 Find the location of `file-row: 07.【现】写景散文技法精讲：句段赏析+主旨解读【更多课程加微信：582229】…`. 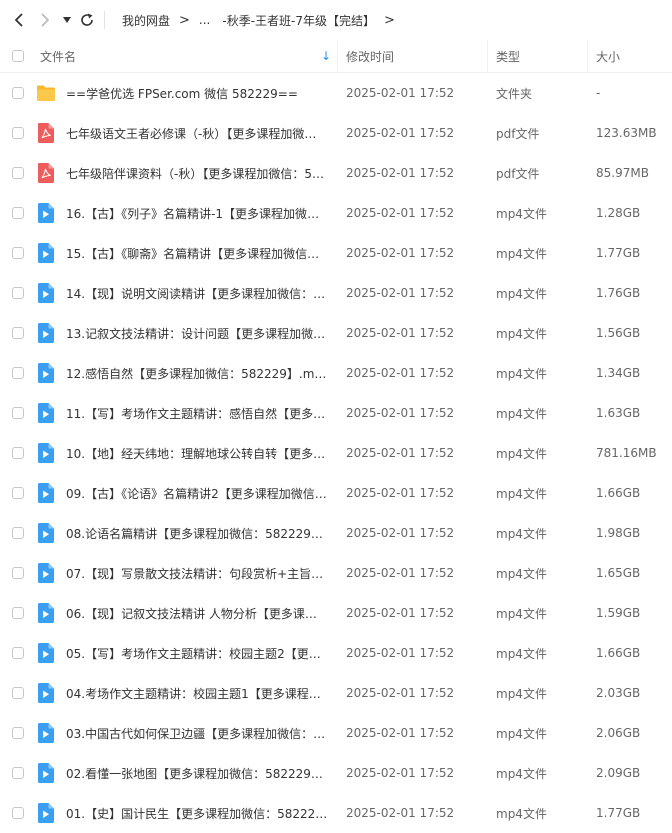

file-row: 07.【现】写景散文技法精讲：句段赏析+主旨解读【更多课程加微信：582229】… is located at coordinates (336, 573).